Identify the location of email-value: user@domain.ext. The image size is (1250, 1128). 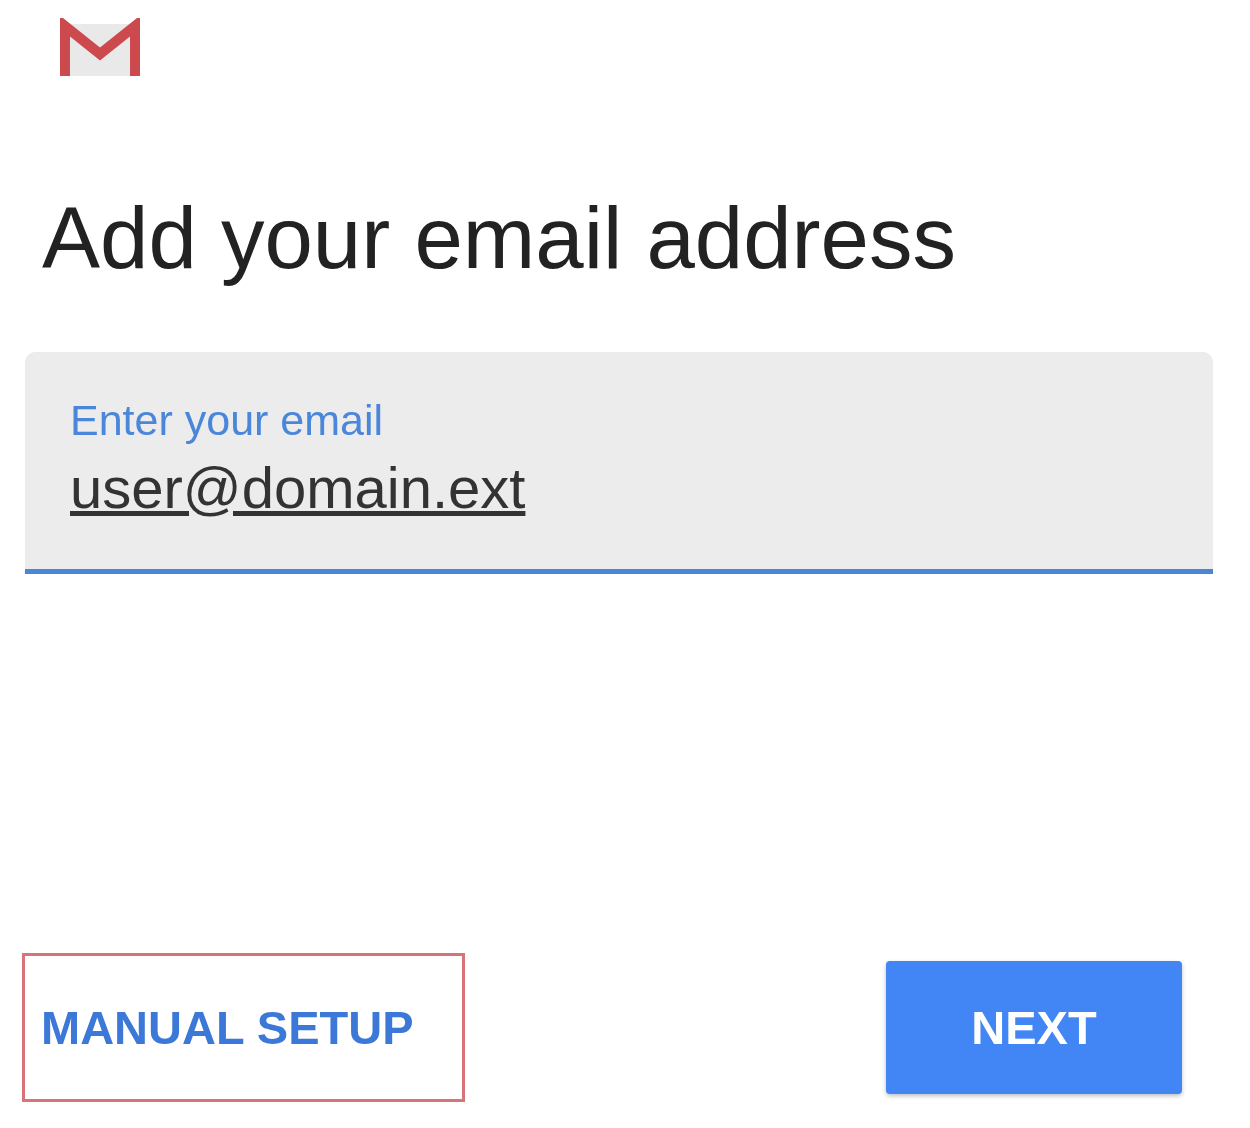
(298, 488).